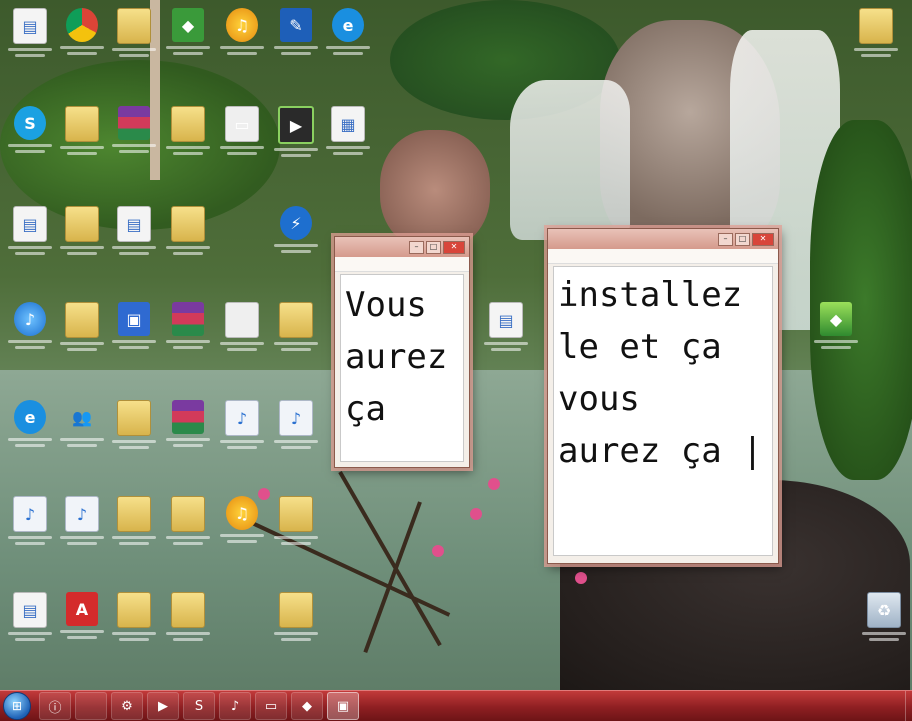 This screenshot has height=721, width=912. Describe the element at coordinates (296, 223) in the screenshot. I see `thunder-icon: ⚡` at that location.